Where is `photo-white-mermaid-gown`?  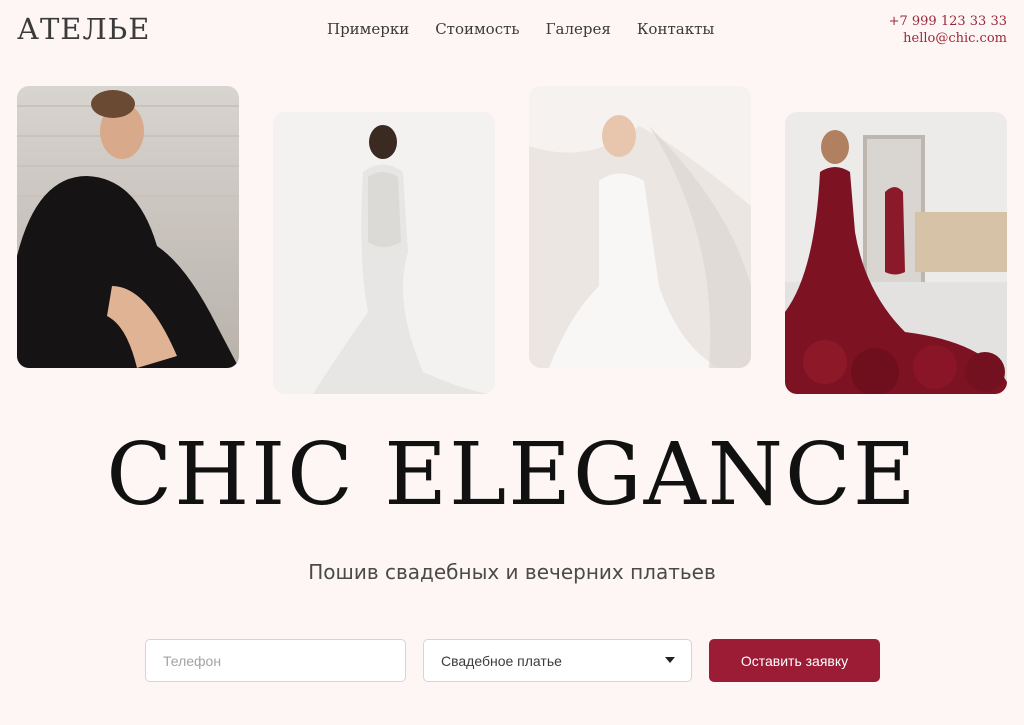
photo-white-mermaid-gown is located at coordinates (384, 253).